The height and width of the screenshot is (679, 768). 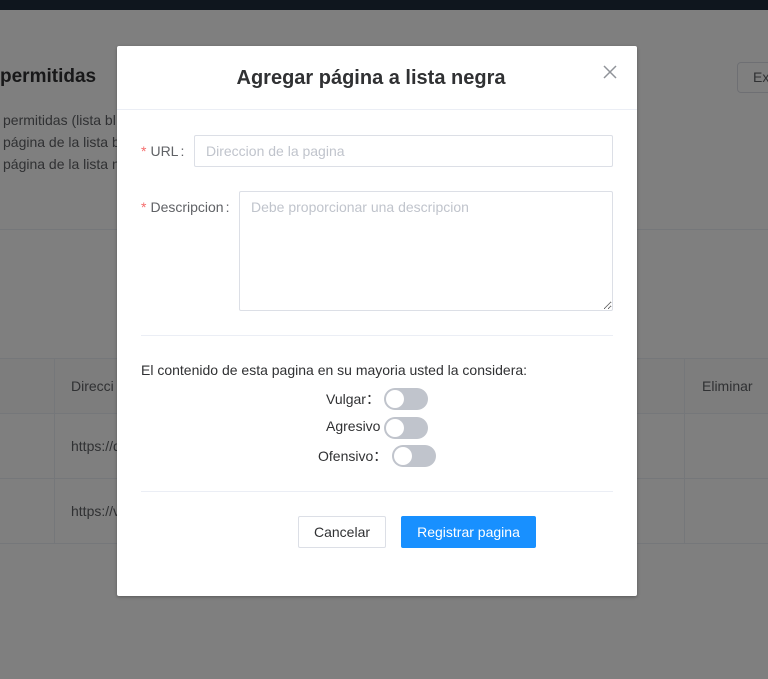 I want to click on description-textarea, so click(x=426, y=251).